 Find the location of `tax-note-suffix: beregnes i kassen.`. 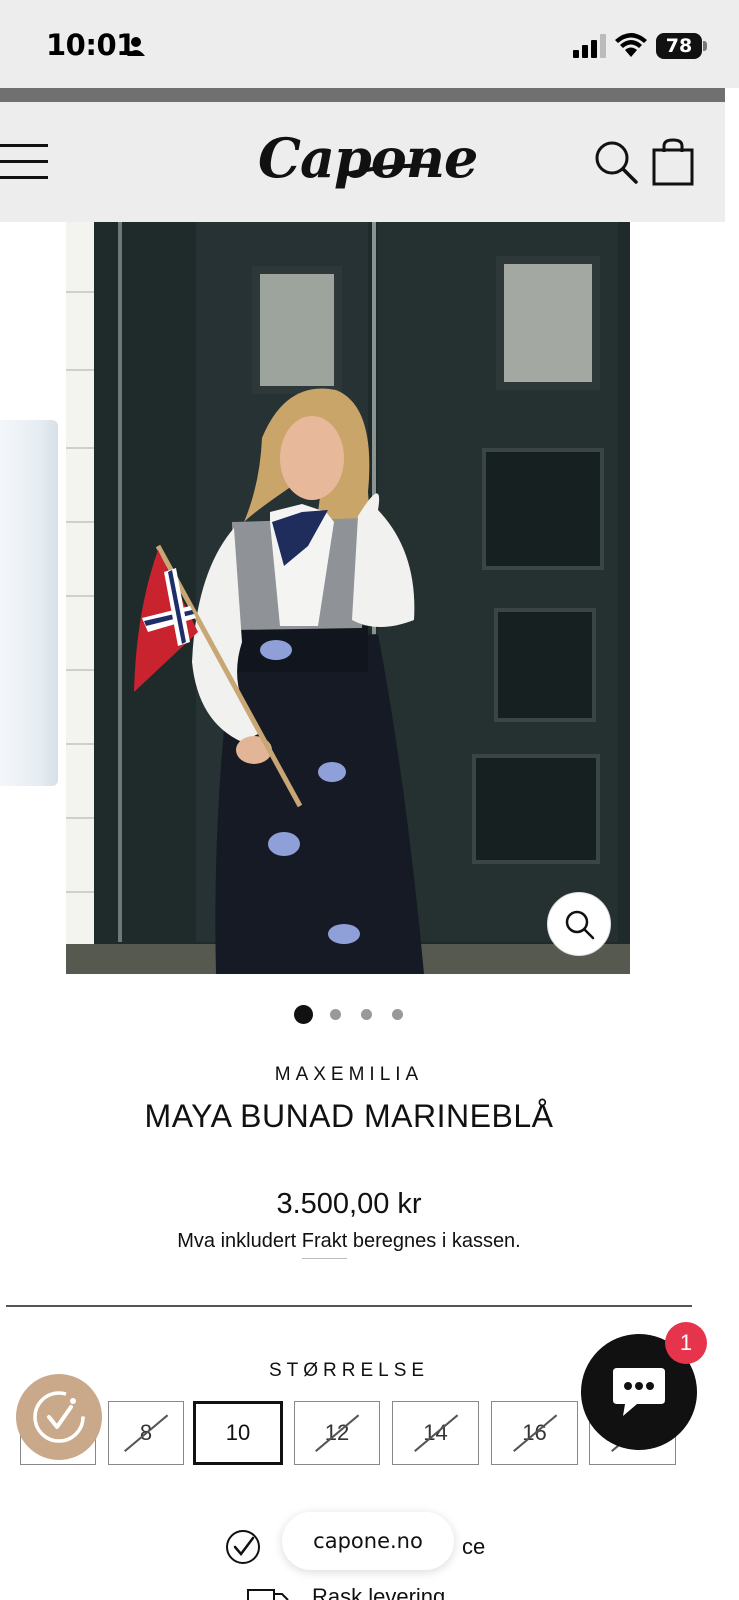

tax-note-suffix: beregnes i kassen. is located at coordinates (436, 1241).